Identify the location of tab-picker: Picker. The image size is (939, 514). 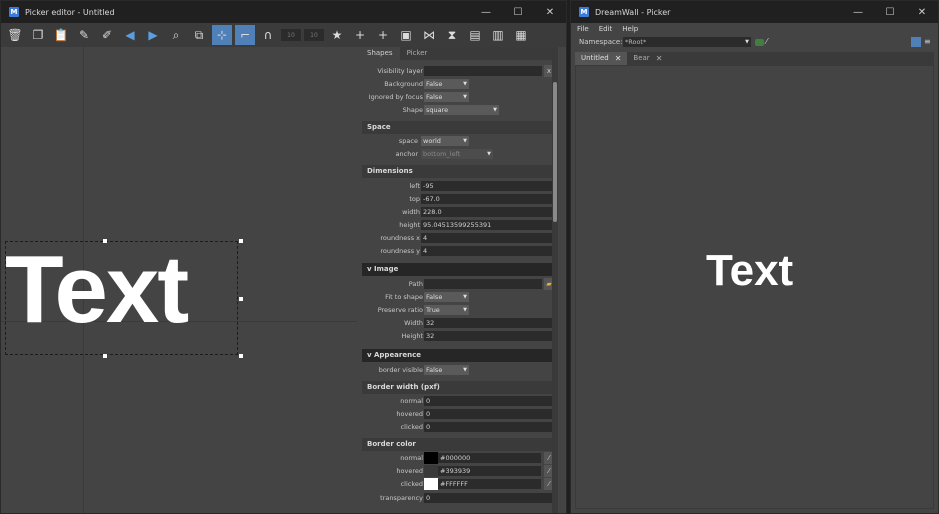
(417, 53).